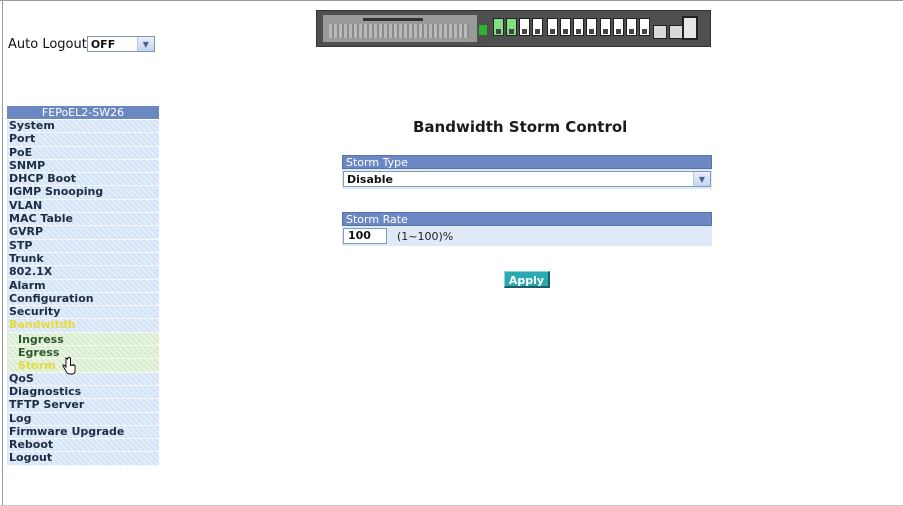 This screenshot has height=506, width=903. What do you see at coordinates (83, 405) in the screenshot?
I see `sidebar-item-tftp-server: TFTP Server` at bounding box center [83, 405].